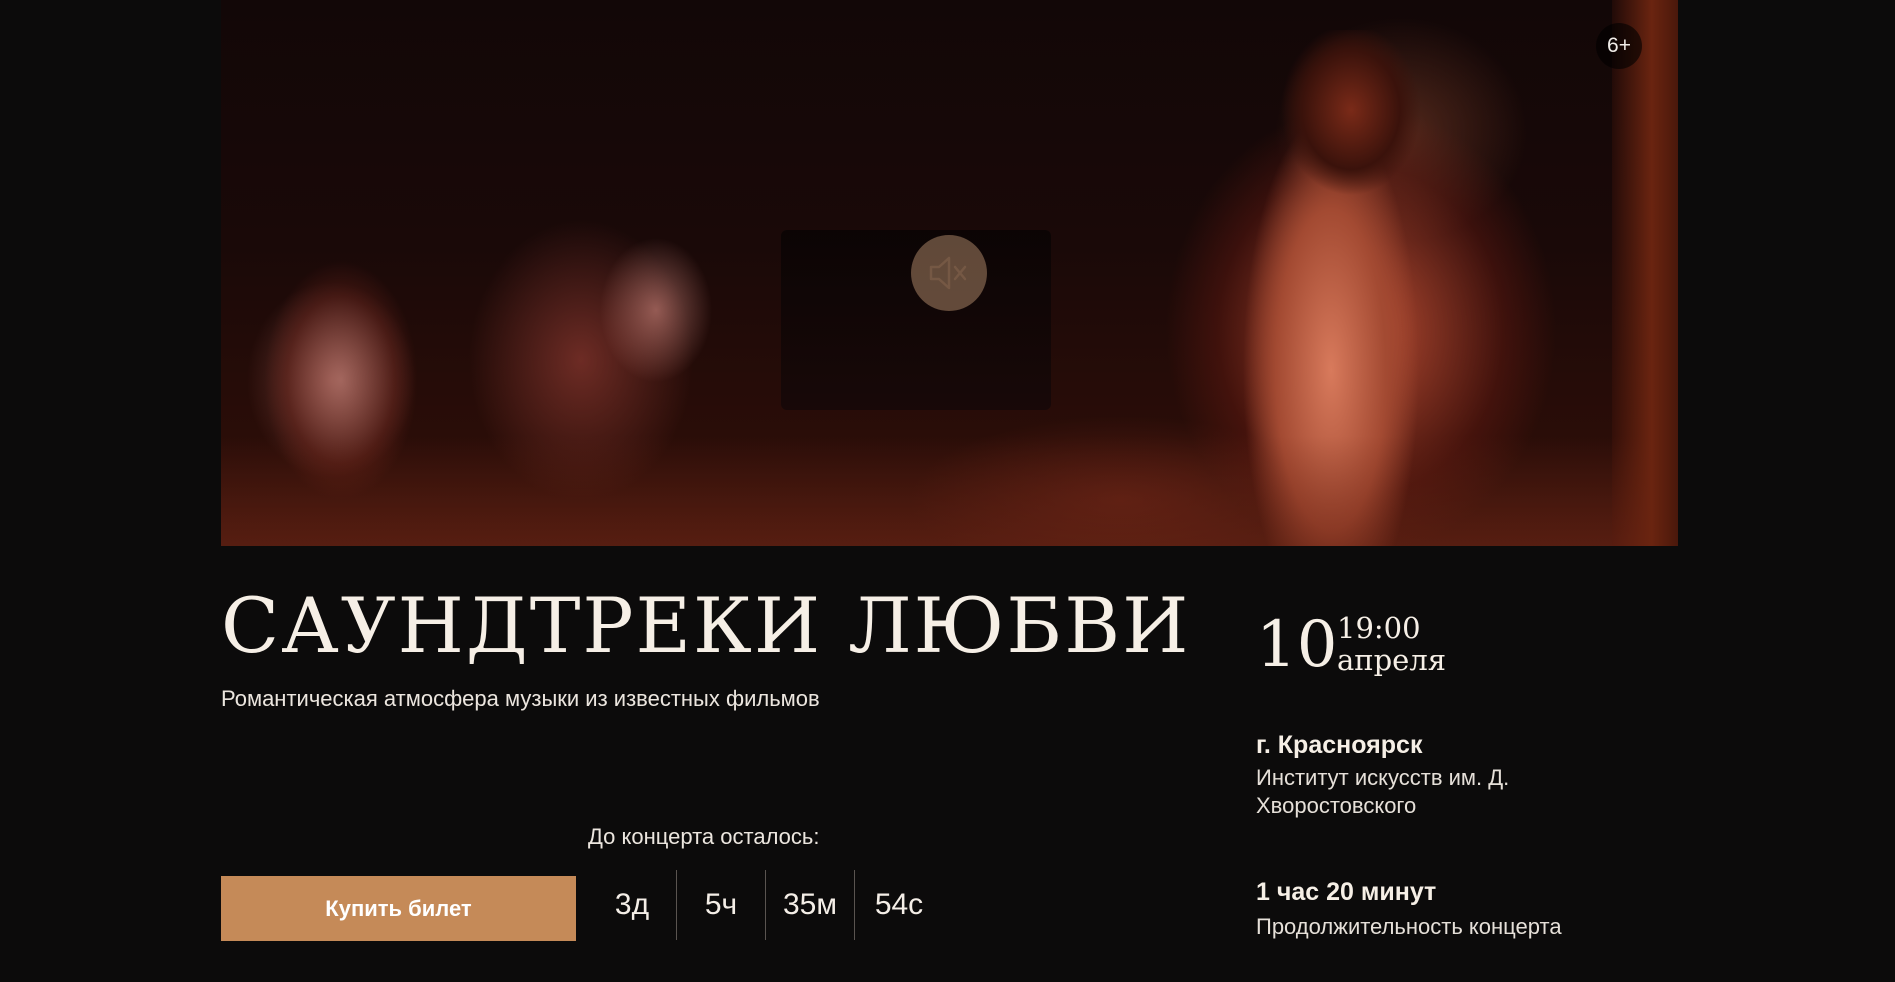  I want to click on concert-duration: 1 час 20 минут, so click(1346, 892).